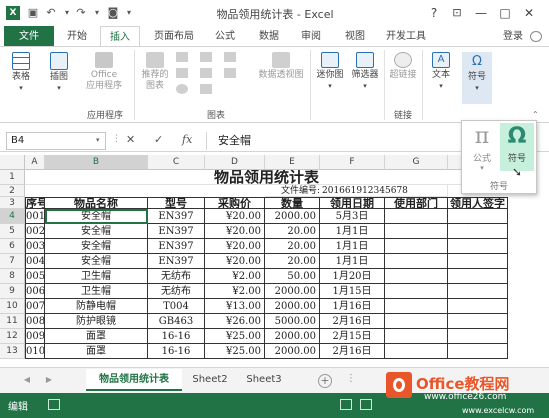 The image size is (549, 418). What do you see at coordinates (12, 291) in the screenshot?
I see `row-header-9: 9` at bounding box center [12, 291].